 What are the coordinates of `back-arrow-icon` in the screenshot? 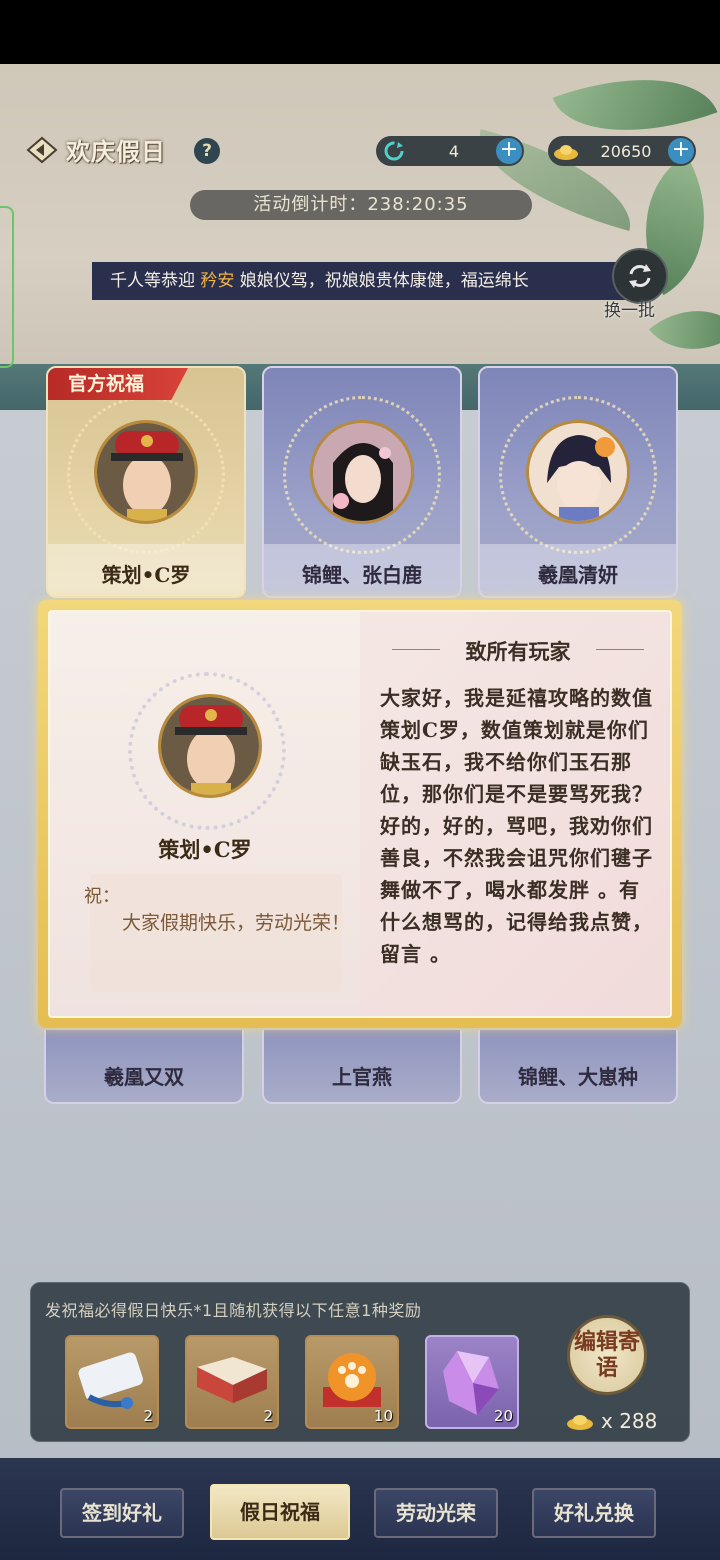 It's located at (42, 150).